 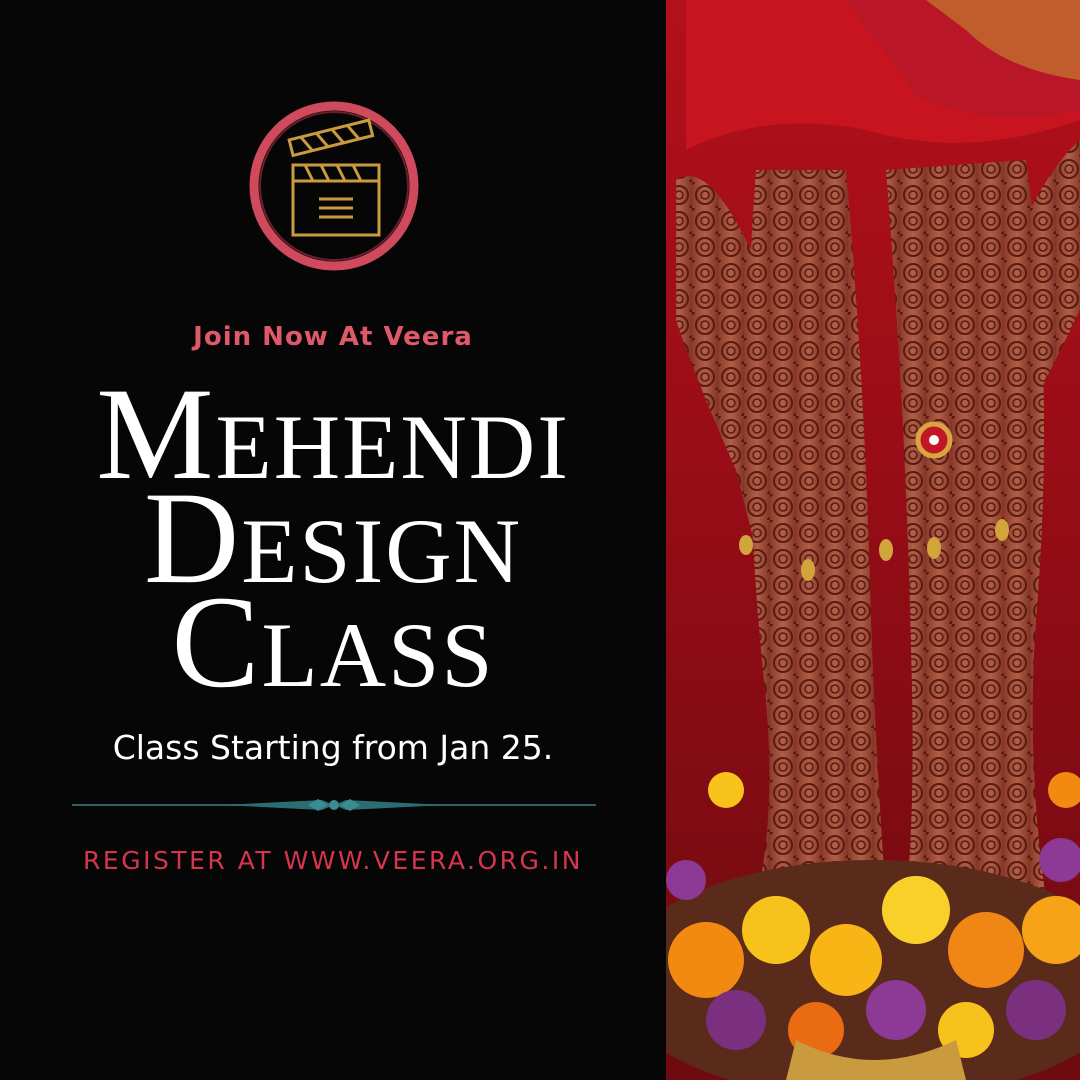 What do you see at coordinates (333, 641) in the screenshot?
I see `title-line-3: Class` at bounding box center [333, 641].